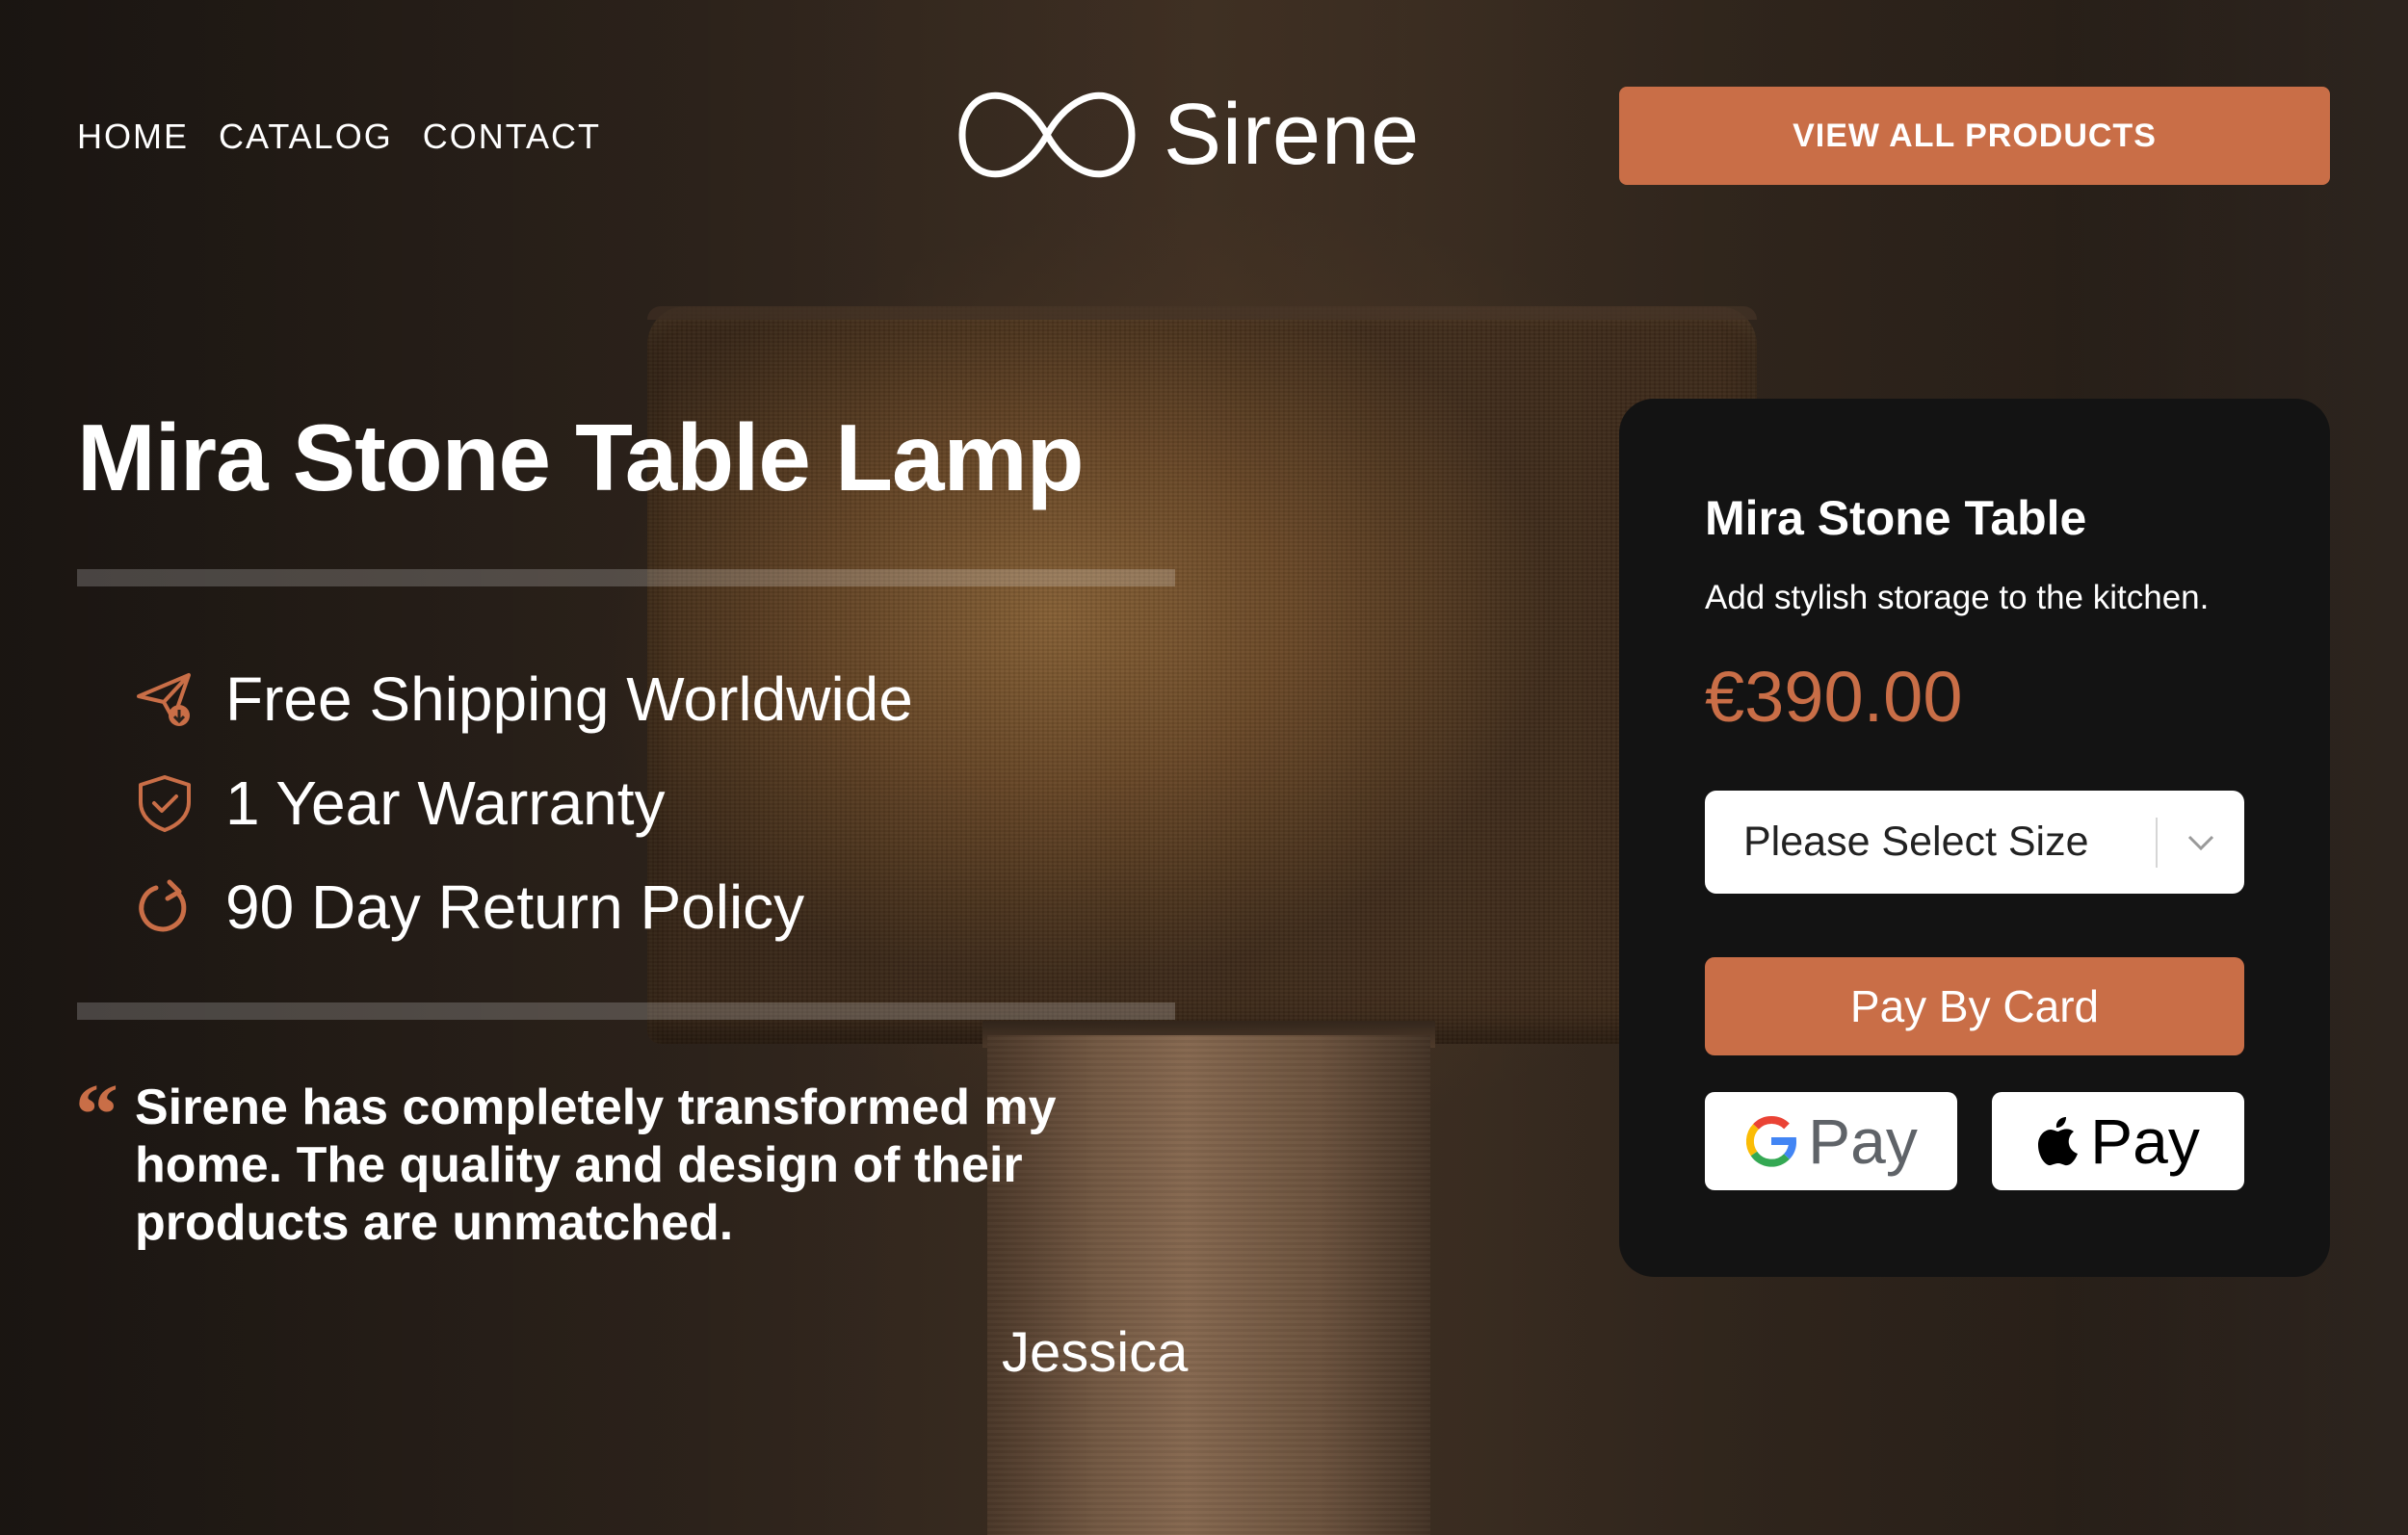 The image size is (2408, 1535). What do you see at coordinates (1771, 1141) in the screenshot?
I see `google-logo-icon` at bounding box center [1771, 1141].